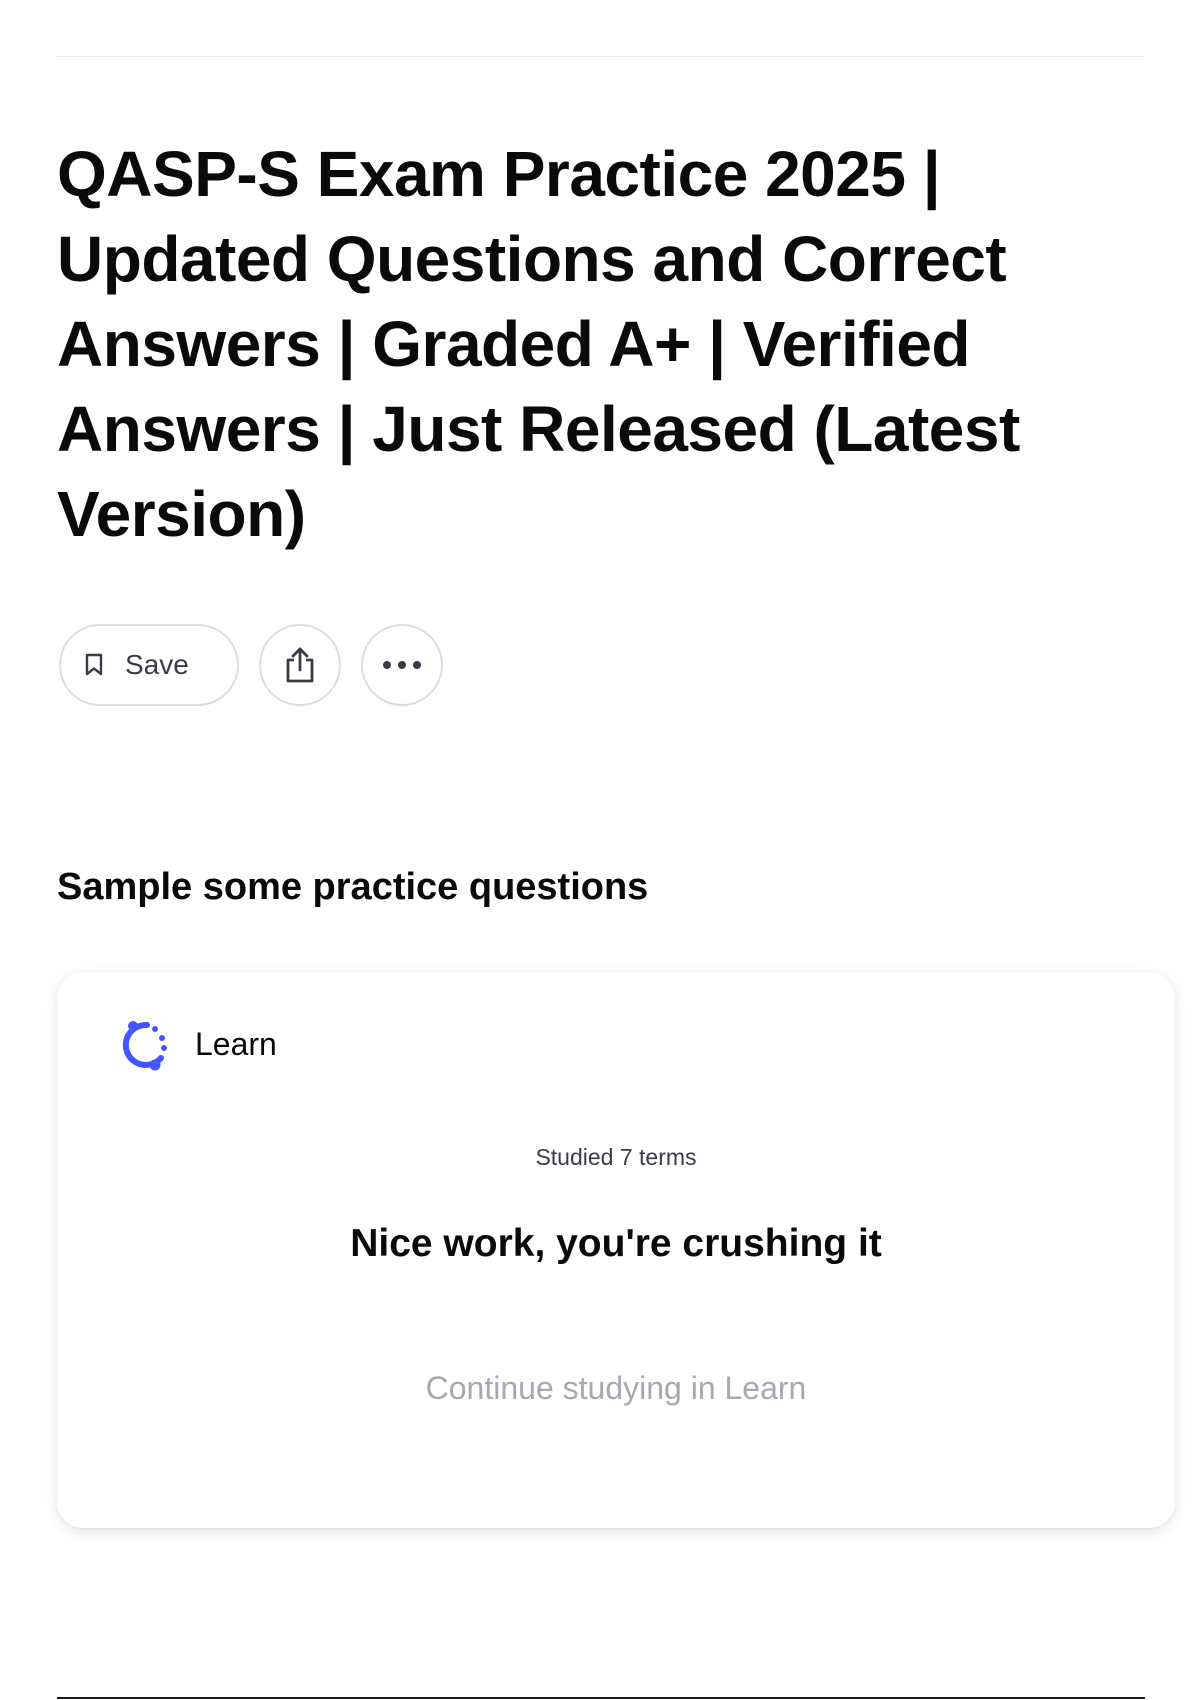  Describe the element at coordinates (141, 1044) in the screenshot. I see `learn-progress-icon` at that location.